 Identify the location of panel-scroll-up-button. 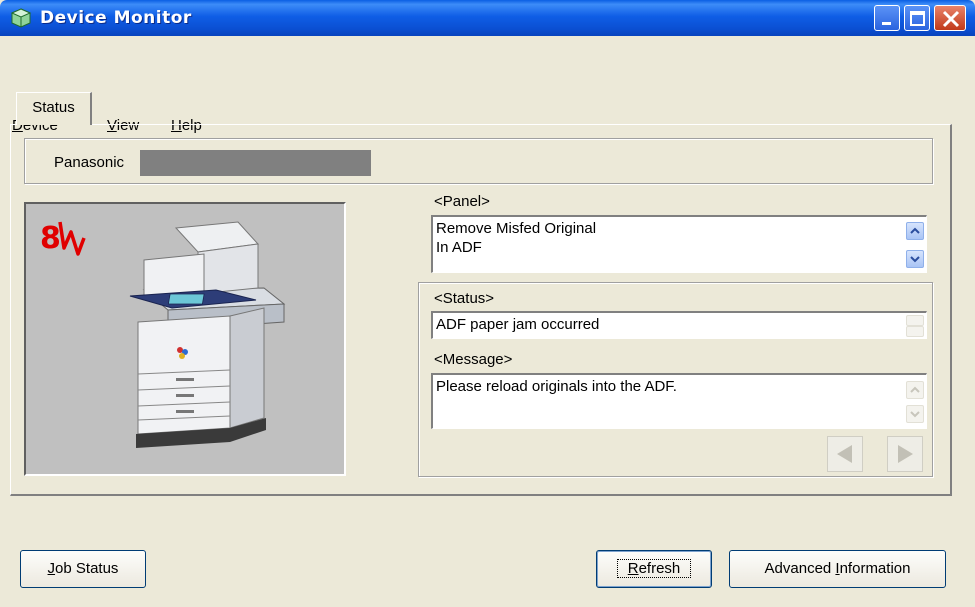
(915, 231).